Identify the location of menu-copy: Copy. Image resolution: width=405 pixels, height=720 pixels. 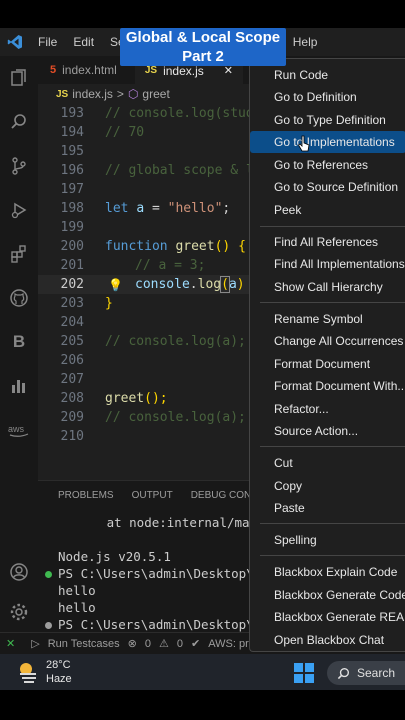
(327, 486).